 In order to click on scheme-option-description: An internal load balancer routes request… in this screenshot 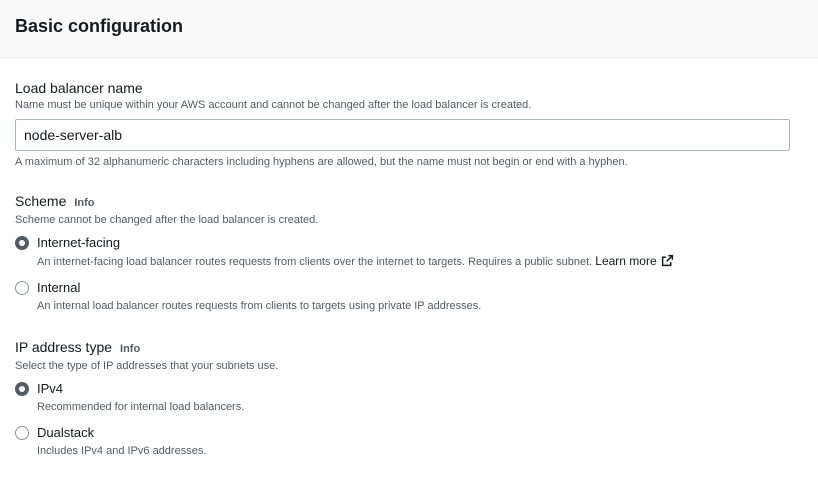, I will do `click(259, 306)`.